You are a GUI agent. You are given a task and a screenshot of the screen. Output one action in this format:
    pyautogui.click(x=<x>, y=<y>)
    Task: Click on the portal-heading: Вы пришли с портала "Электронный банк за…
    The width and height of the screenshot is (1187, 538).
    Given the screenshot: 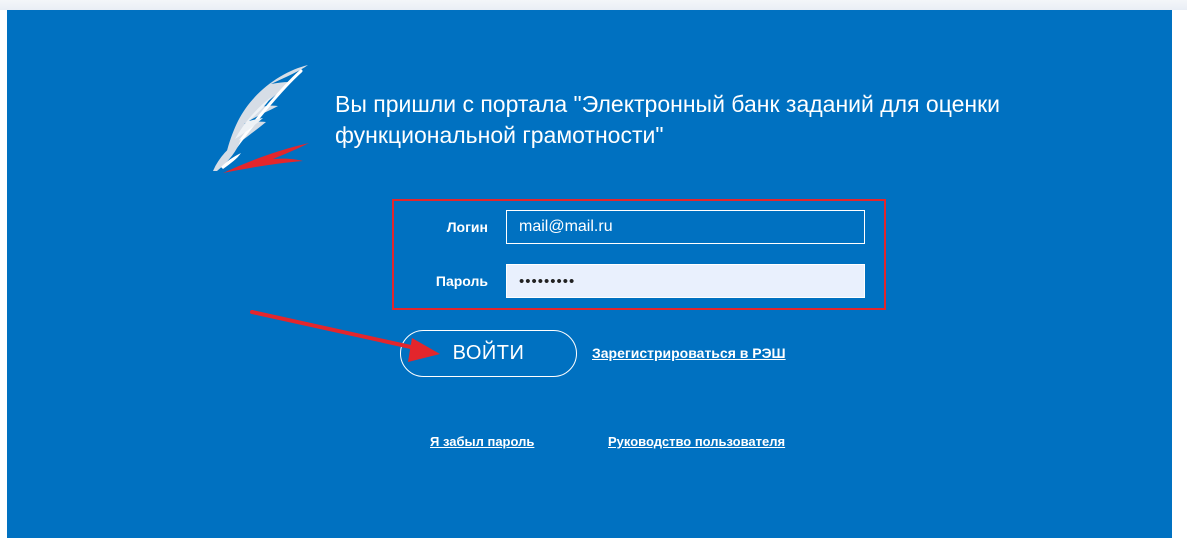 What is the action you would take?
    pyautogui.click(x=668, y=119)
    